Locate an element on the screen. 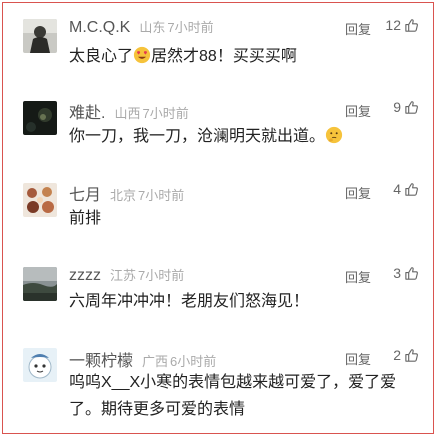 This screenshot has width=438, height=438. username: 难赴. is located at coordinates (87, 111).